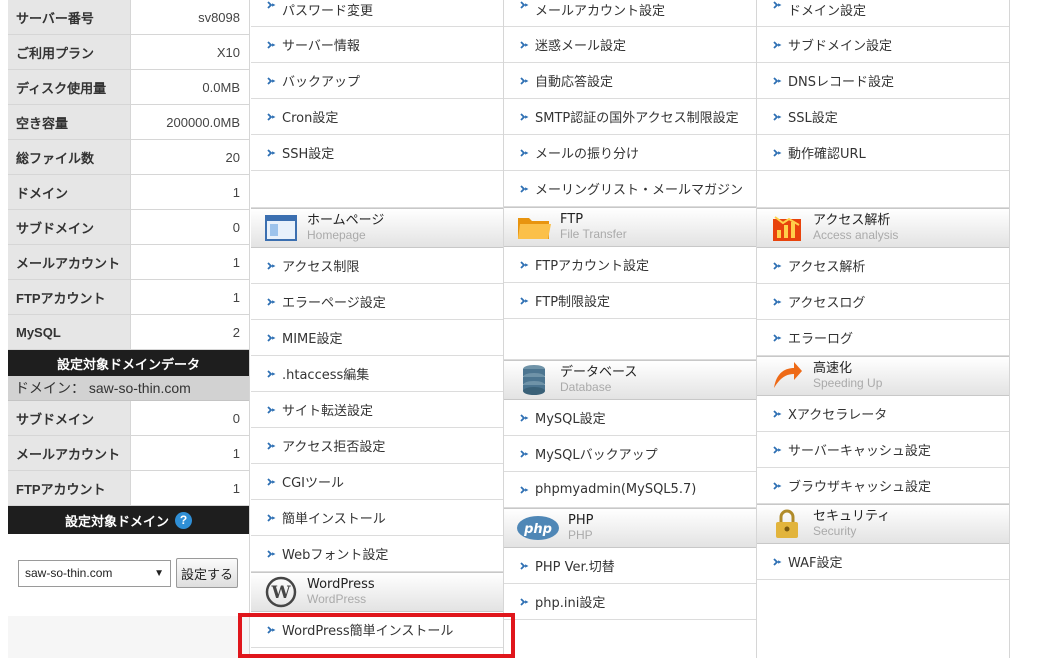 This screenshot has width=1055, height=658. What do you see at coordinates (883, 376) in the screenshot?
I see `section-header: 高速化 Speeding Up` at bounding box center [883, 376].